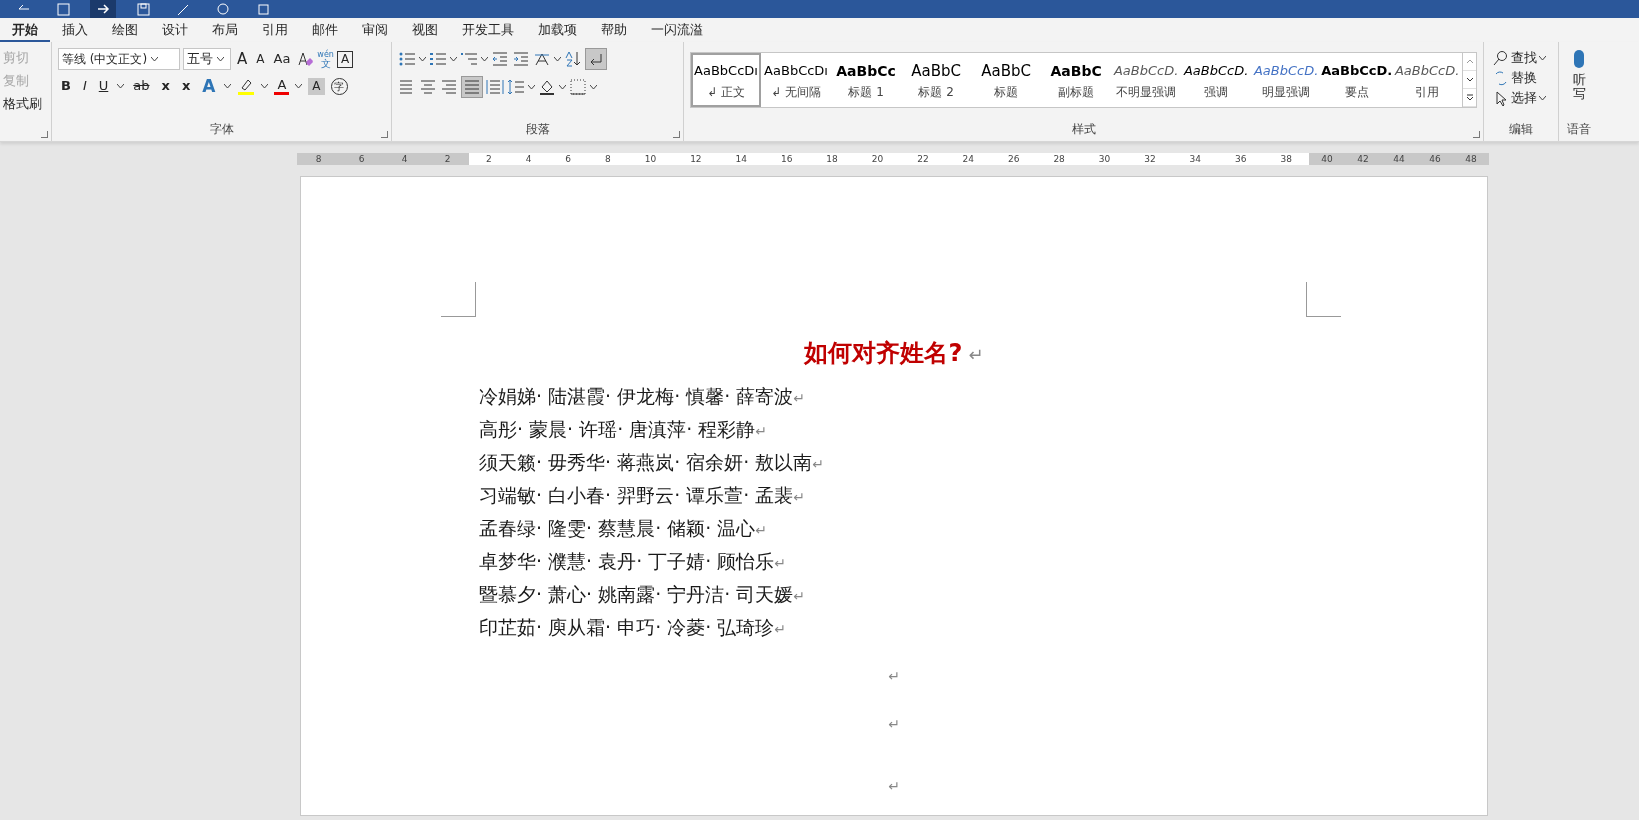  Describe the element at coordinates (186, 86) in the screenshot. I see `superscript-button: x` at that location.